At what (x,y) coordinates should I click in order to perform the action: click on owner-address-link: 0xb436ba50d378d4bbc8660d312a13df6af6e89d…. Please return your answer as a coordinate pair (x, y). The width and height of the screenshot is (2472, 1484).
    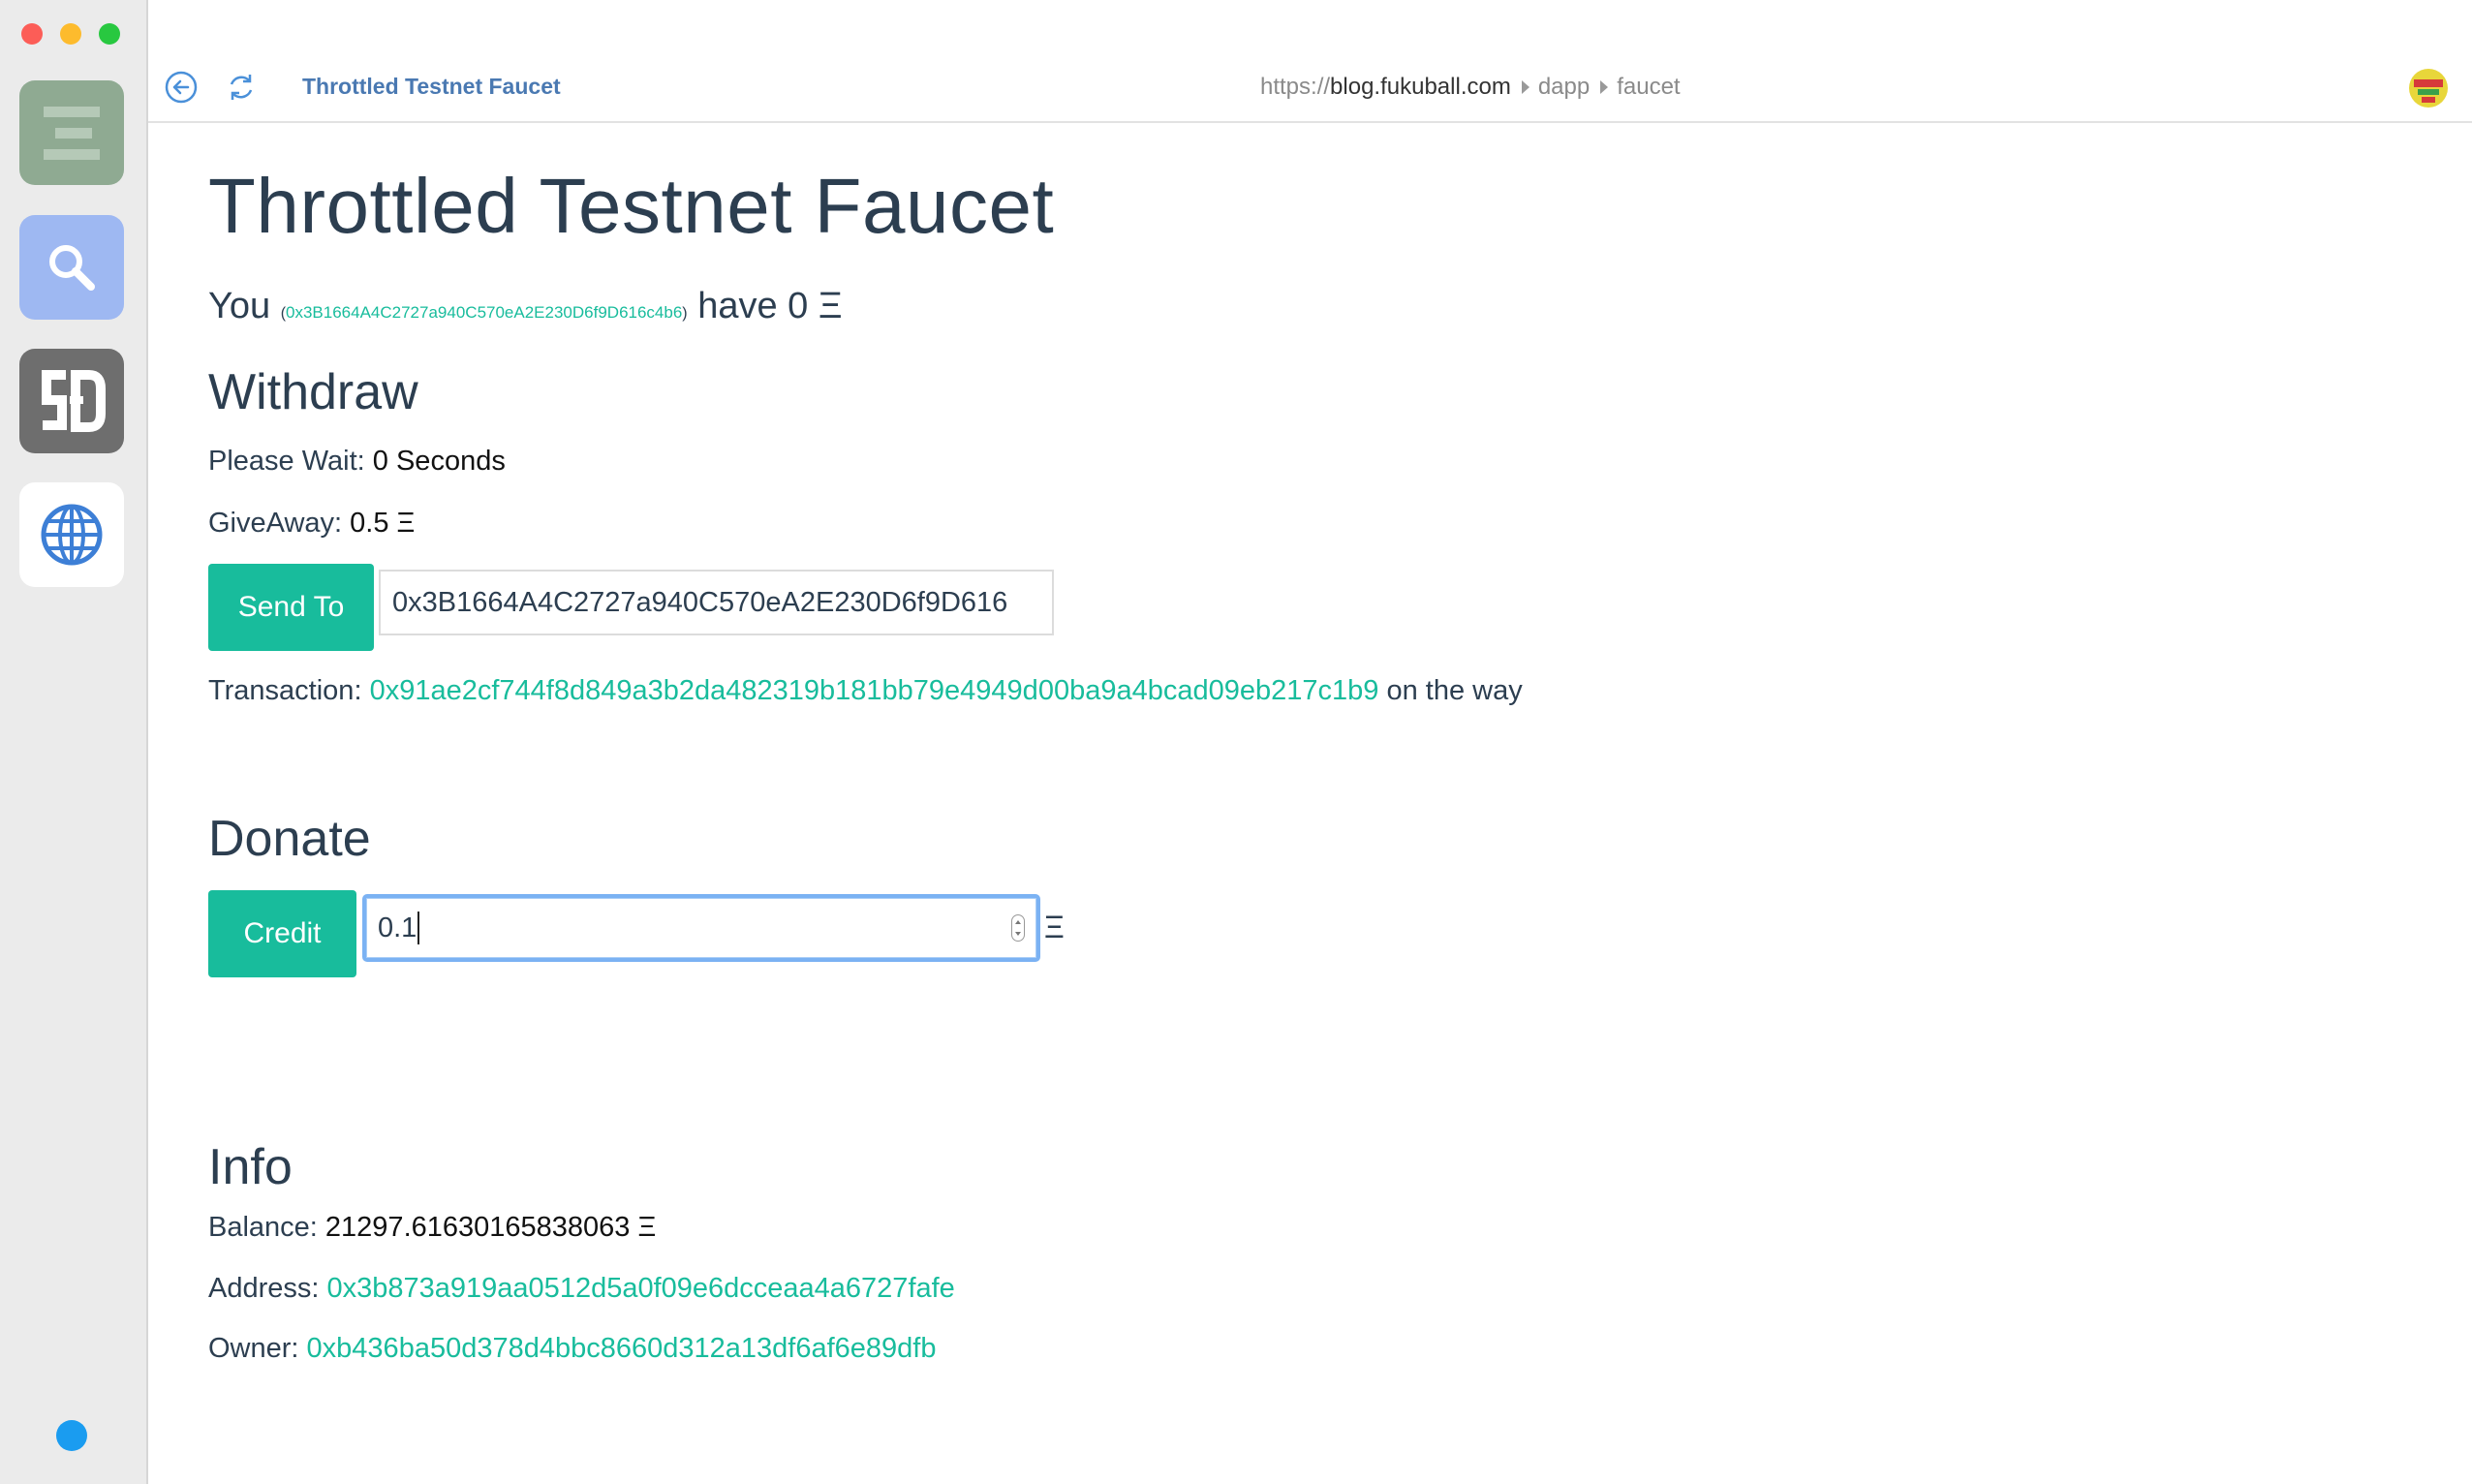
    Looking at the image, I should click on (622, 1348).